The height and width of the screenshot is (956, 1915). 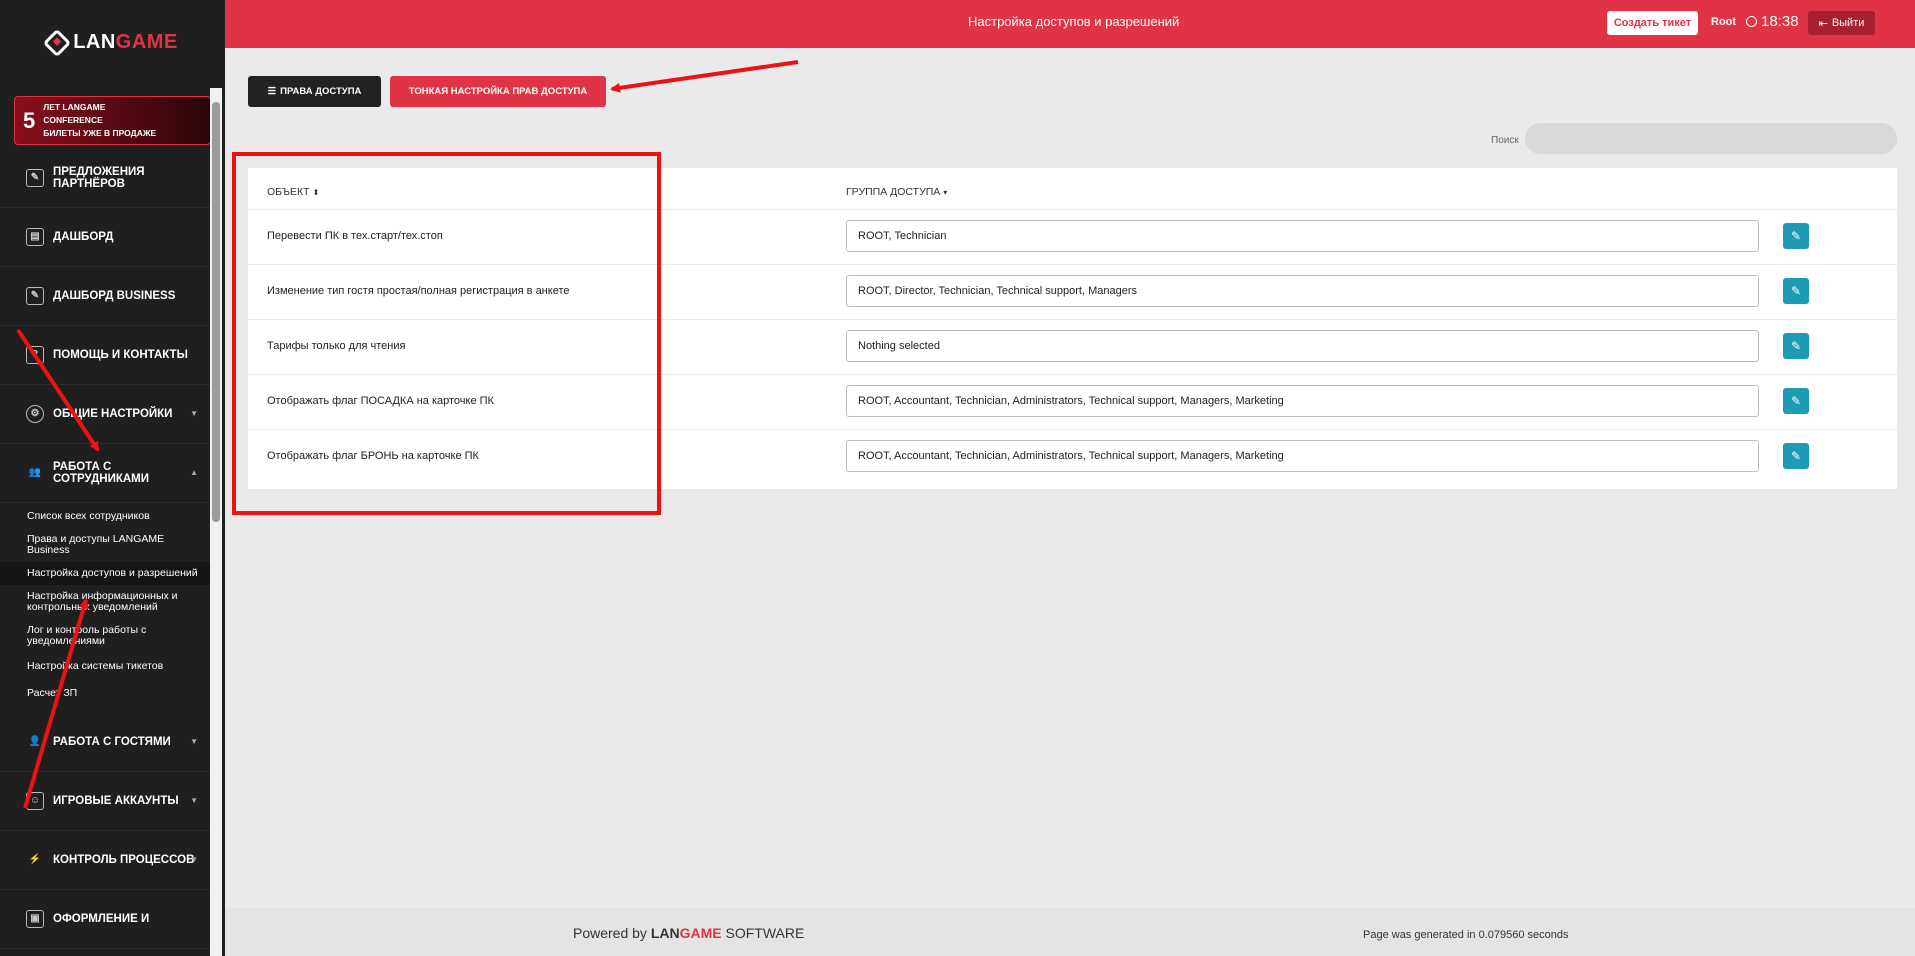 I want to click on submenu-item-salary: Расчет ЗП, so click(x=105, y=697).